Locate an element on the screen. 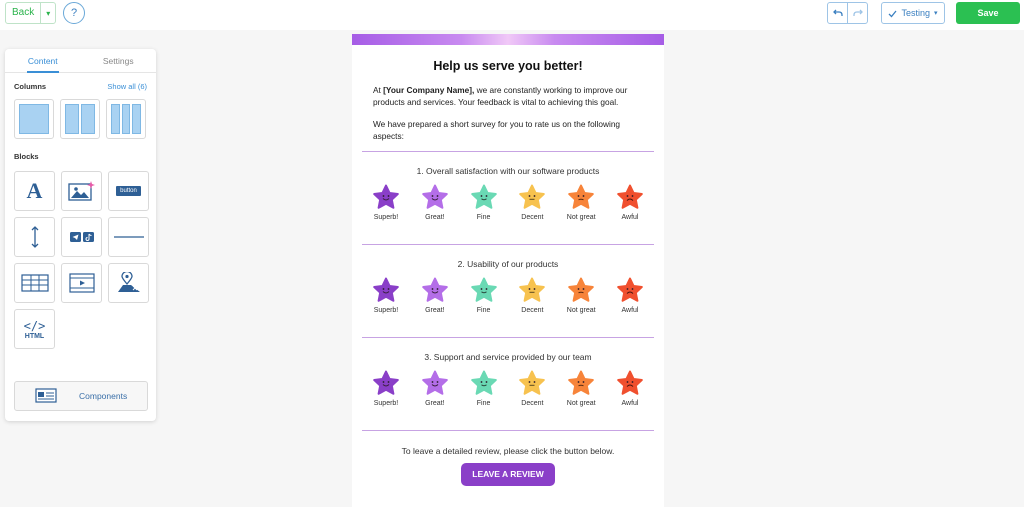 The height and width of the screenshot is (507, 1024). redo-icon is located at coordinates (857, 12).